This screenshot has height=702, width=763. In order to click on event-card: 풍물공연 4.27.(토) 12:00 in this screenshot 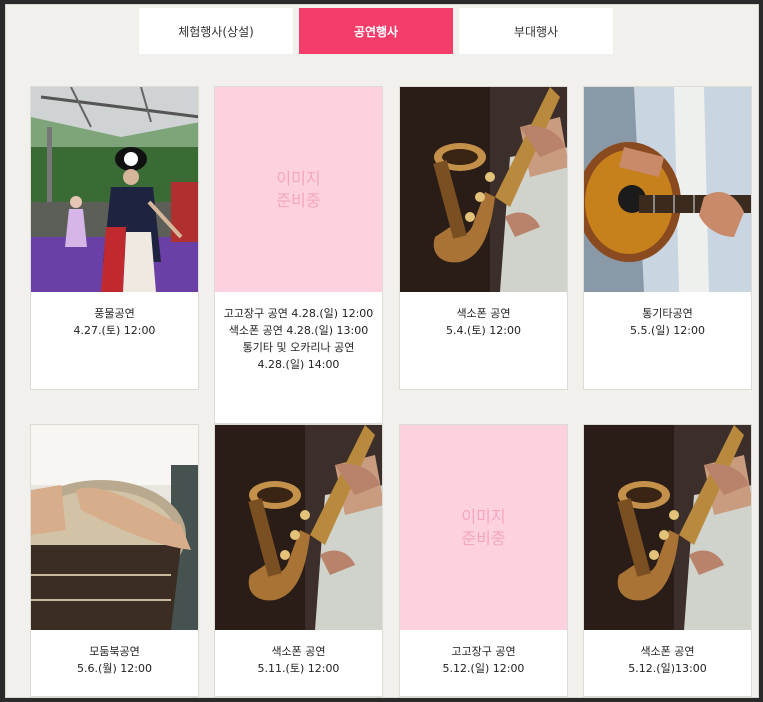, I will do `click(114, 238)`.